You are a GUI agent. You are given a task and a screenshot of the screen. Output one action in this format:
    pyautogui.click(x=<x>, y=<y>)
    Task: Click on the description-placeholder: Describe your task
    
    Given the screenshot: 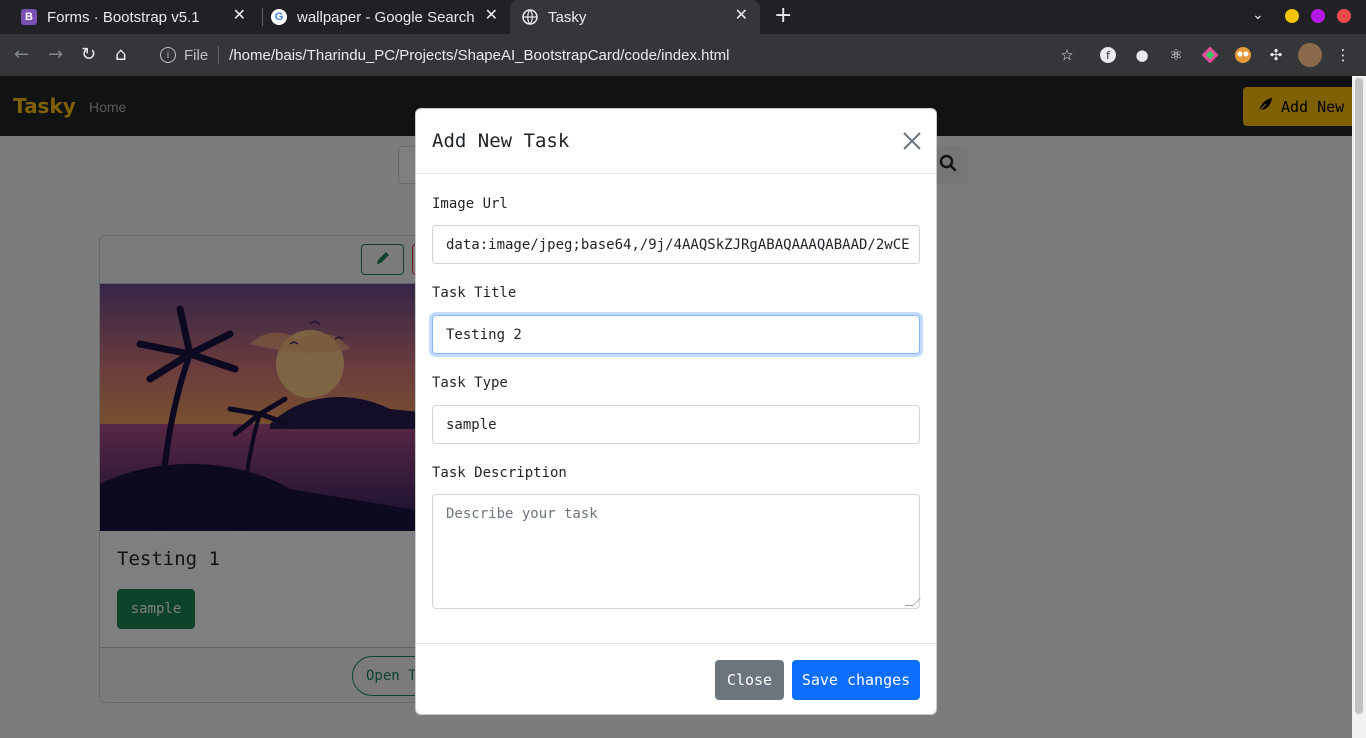 What is the action you would take?
    pyautogui.click(x=522, y=514)
    